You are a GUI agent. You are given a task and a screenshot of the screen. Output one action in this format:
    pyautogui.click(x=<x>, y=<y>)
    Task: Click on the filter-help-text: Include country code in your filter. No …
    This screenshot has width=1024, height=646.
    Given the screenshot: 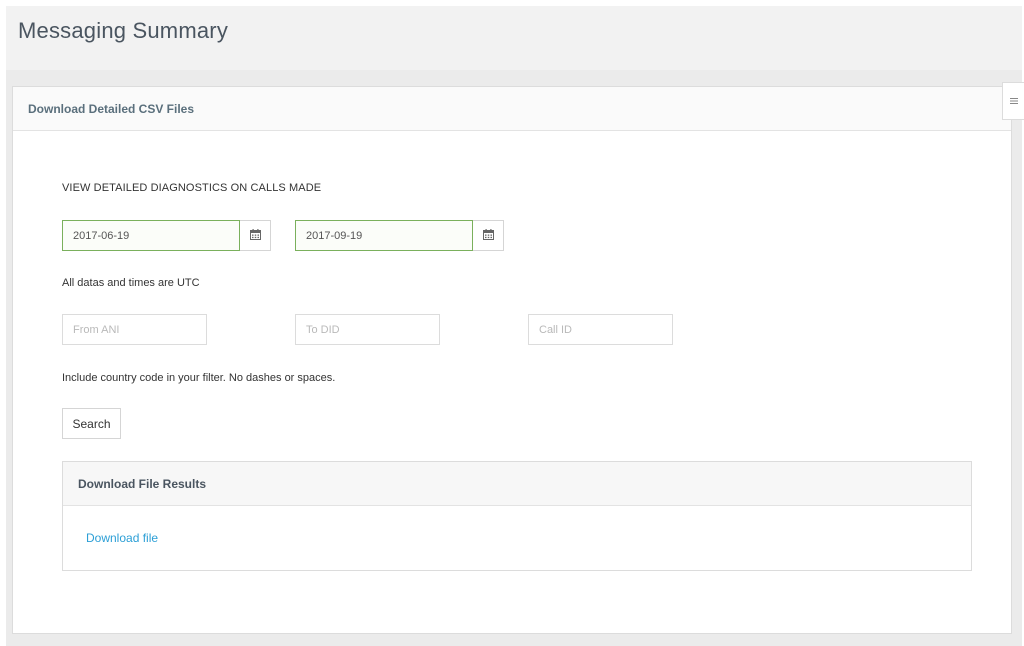 What is the action you would take?
    pyautogui.click(x=199, y=378)
    